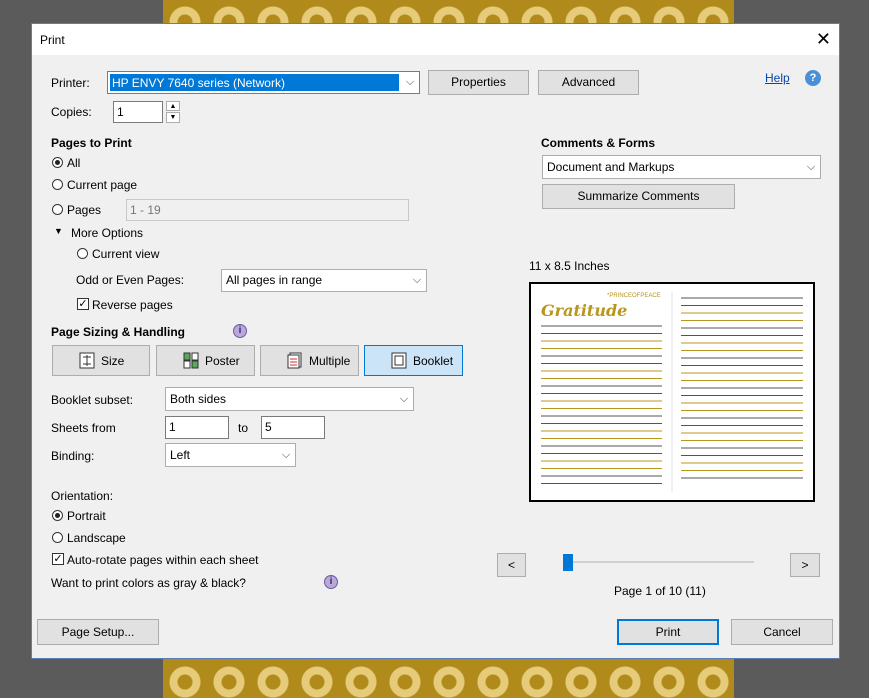 This screenshot has width=869, height=698. I want to click on odd-even-label: Odd or Even Pages:, so click(130, 280).